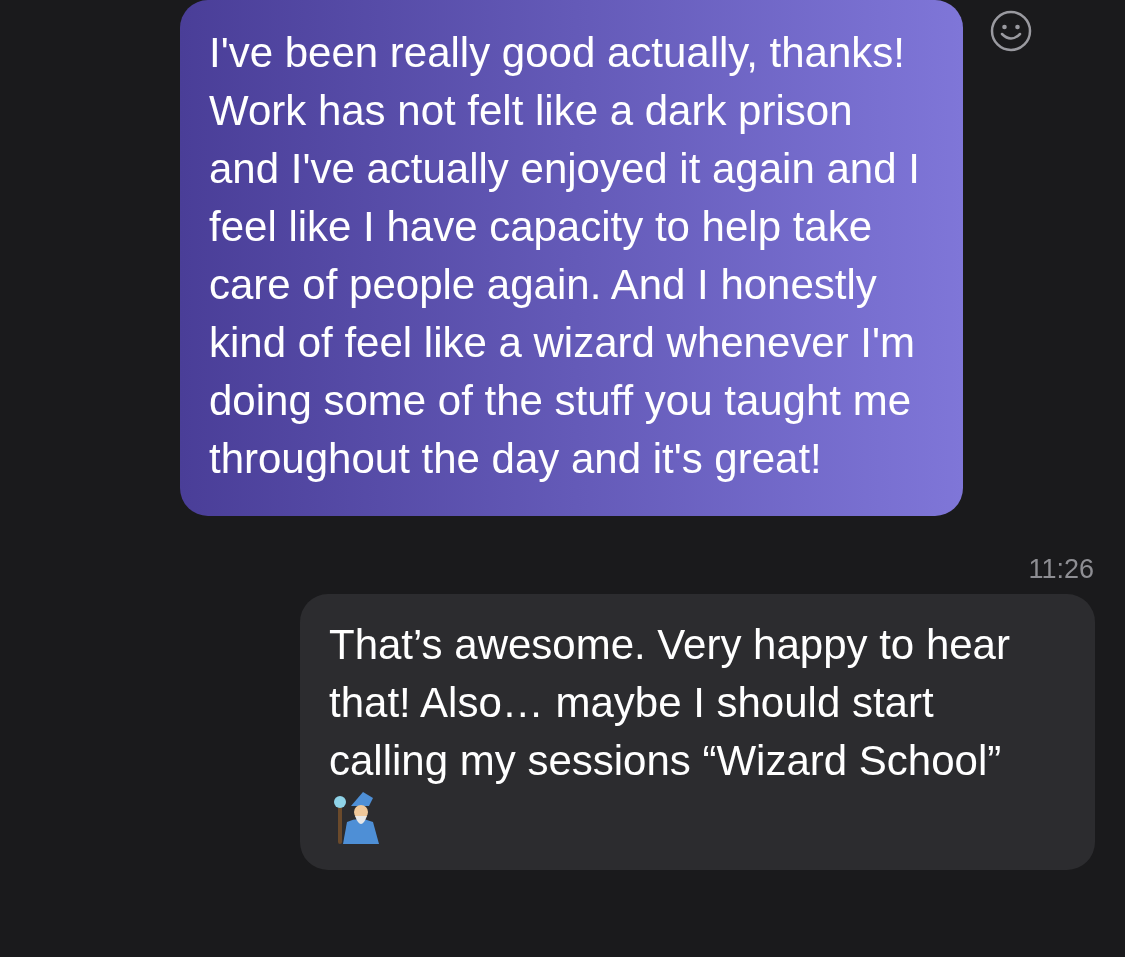 This screenshot has width=1125, height=957. I want to click on message-text: That’s awesome. Very happy to hear that! Also… maybe I should start calling my sessions “Wizard School”, so click(670, 703).